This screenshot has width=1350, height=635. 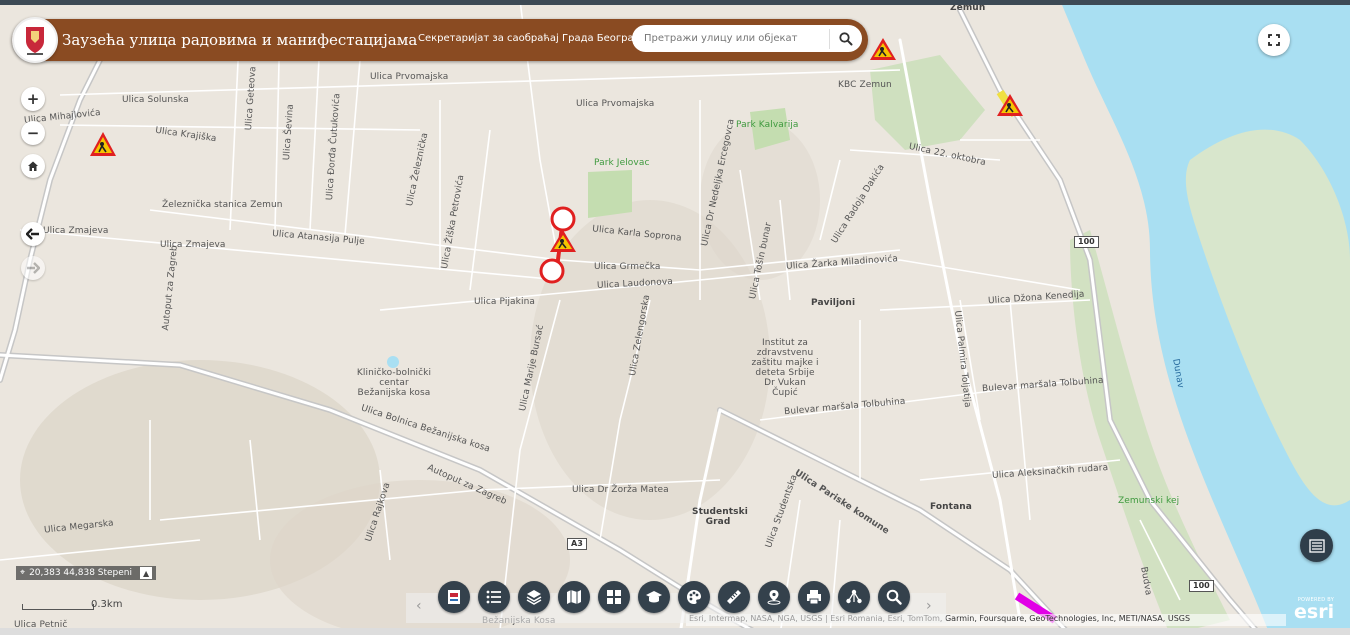 I want to click on zoom-in-button: +, so click(x=33, y=99).